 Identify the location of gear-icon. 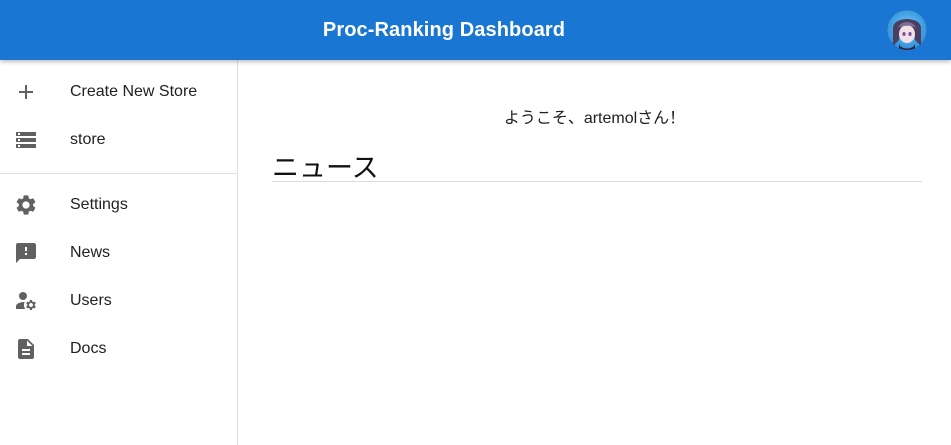
(26, 205).